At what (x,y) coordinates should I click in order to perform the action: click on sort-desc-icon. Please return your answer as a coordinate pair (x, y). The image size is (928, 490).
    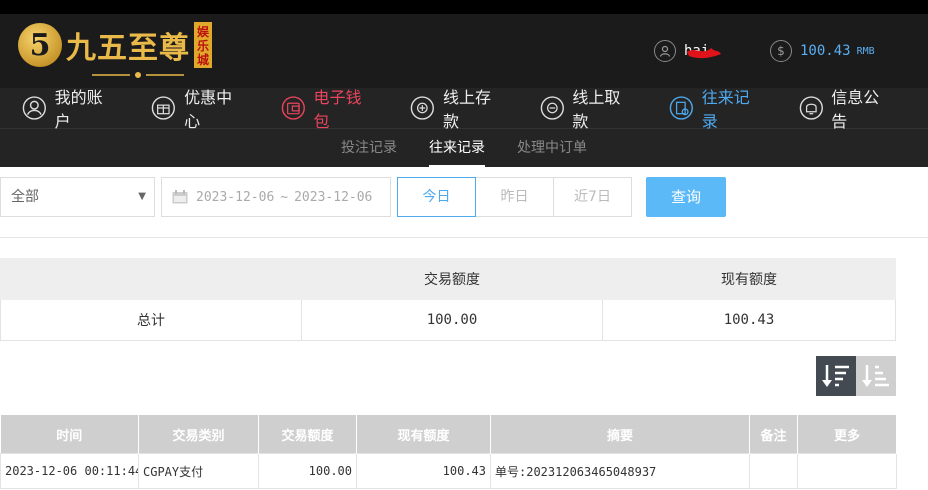
    Looking at the image, I should click on (835, 376).